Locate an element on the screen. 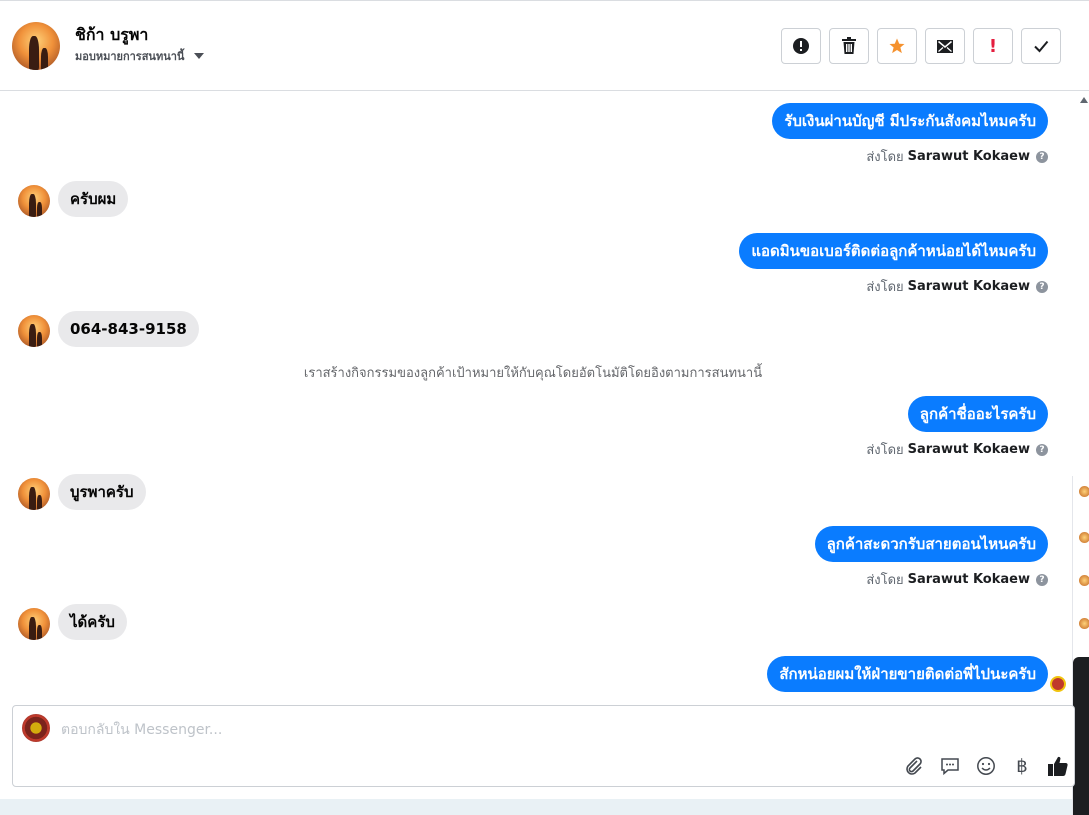 Image resolution: width=1089 pixels, height=815 pixels. paperclip-icon is located at coordinates (914, 766).